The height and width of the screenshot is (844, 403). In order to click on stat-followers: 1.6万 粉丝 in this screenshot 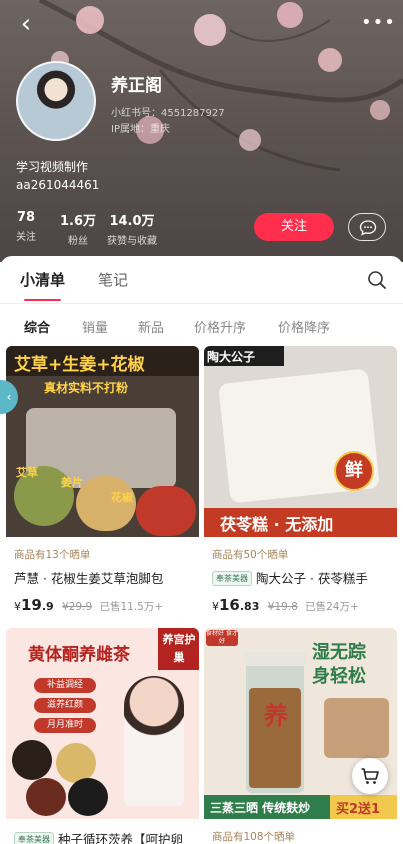, I will do `click(78, 228)`.